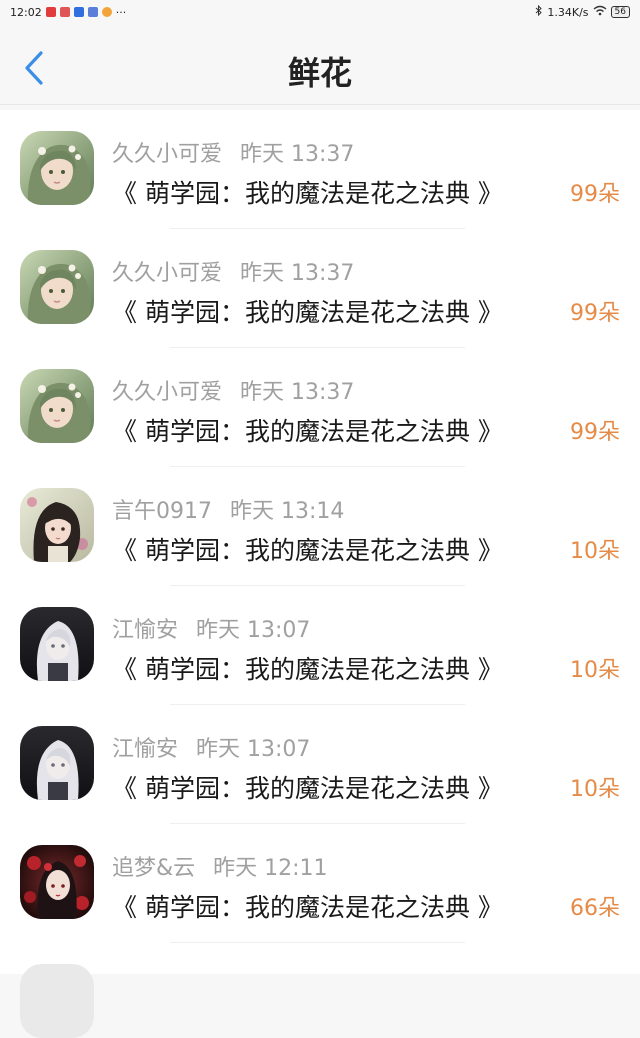 The width and height of the screenshot is (640, 1038). What do you see at coordinates (153, 868) in the screenshot?
I see `user-name: 追梦&云` at bounding box center [153, 868].